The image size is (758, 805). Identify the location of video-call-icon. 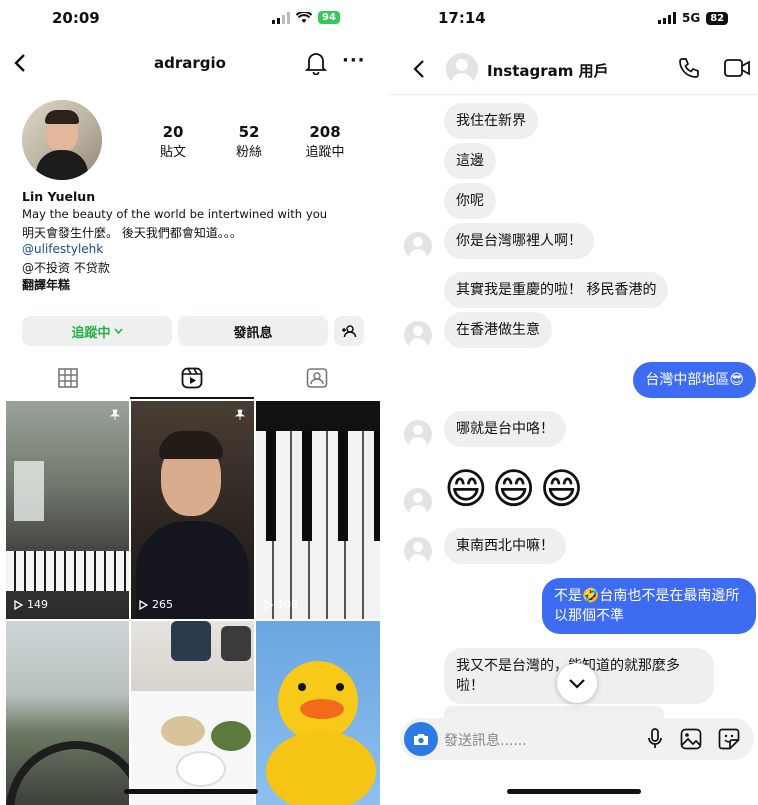
(737, 68).